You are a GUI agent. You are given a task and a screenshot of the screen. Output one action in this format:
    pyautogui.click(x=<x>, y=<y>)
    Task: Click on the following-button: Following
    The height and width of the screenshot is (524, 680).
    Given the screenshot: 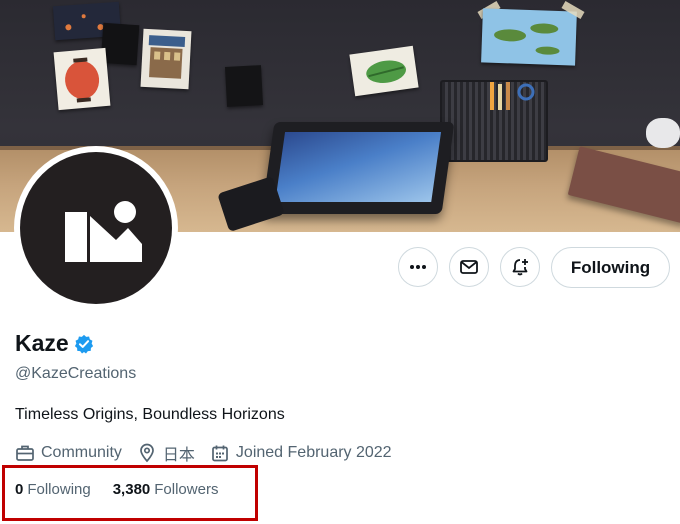 What is the action you would take?
    pyautogui.click(x=610, y=267)
    